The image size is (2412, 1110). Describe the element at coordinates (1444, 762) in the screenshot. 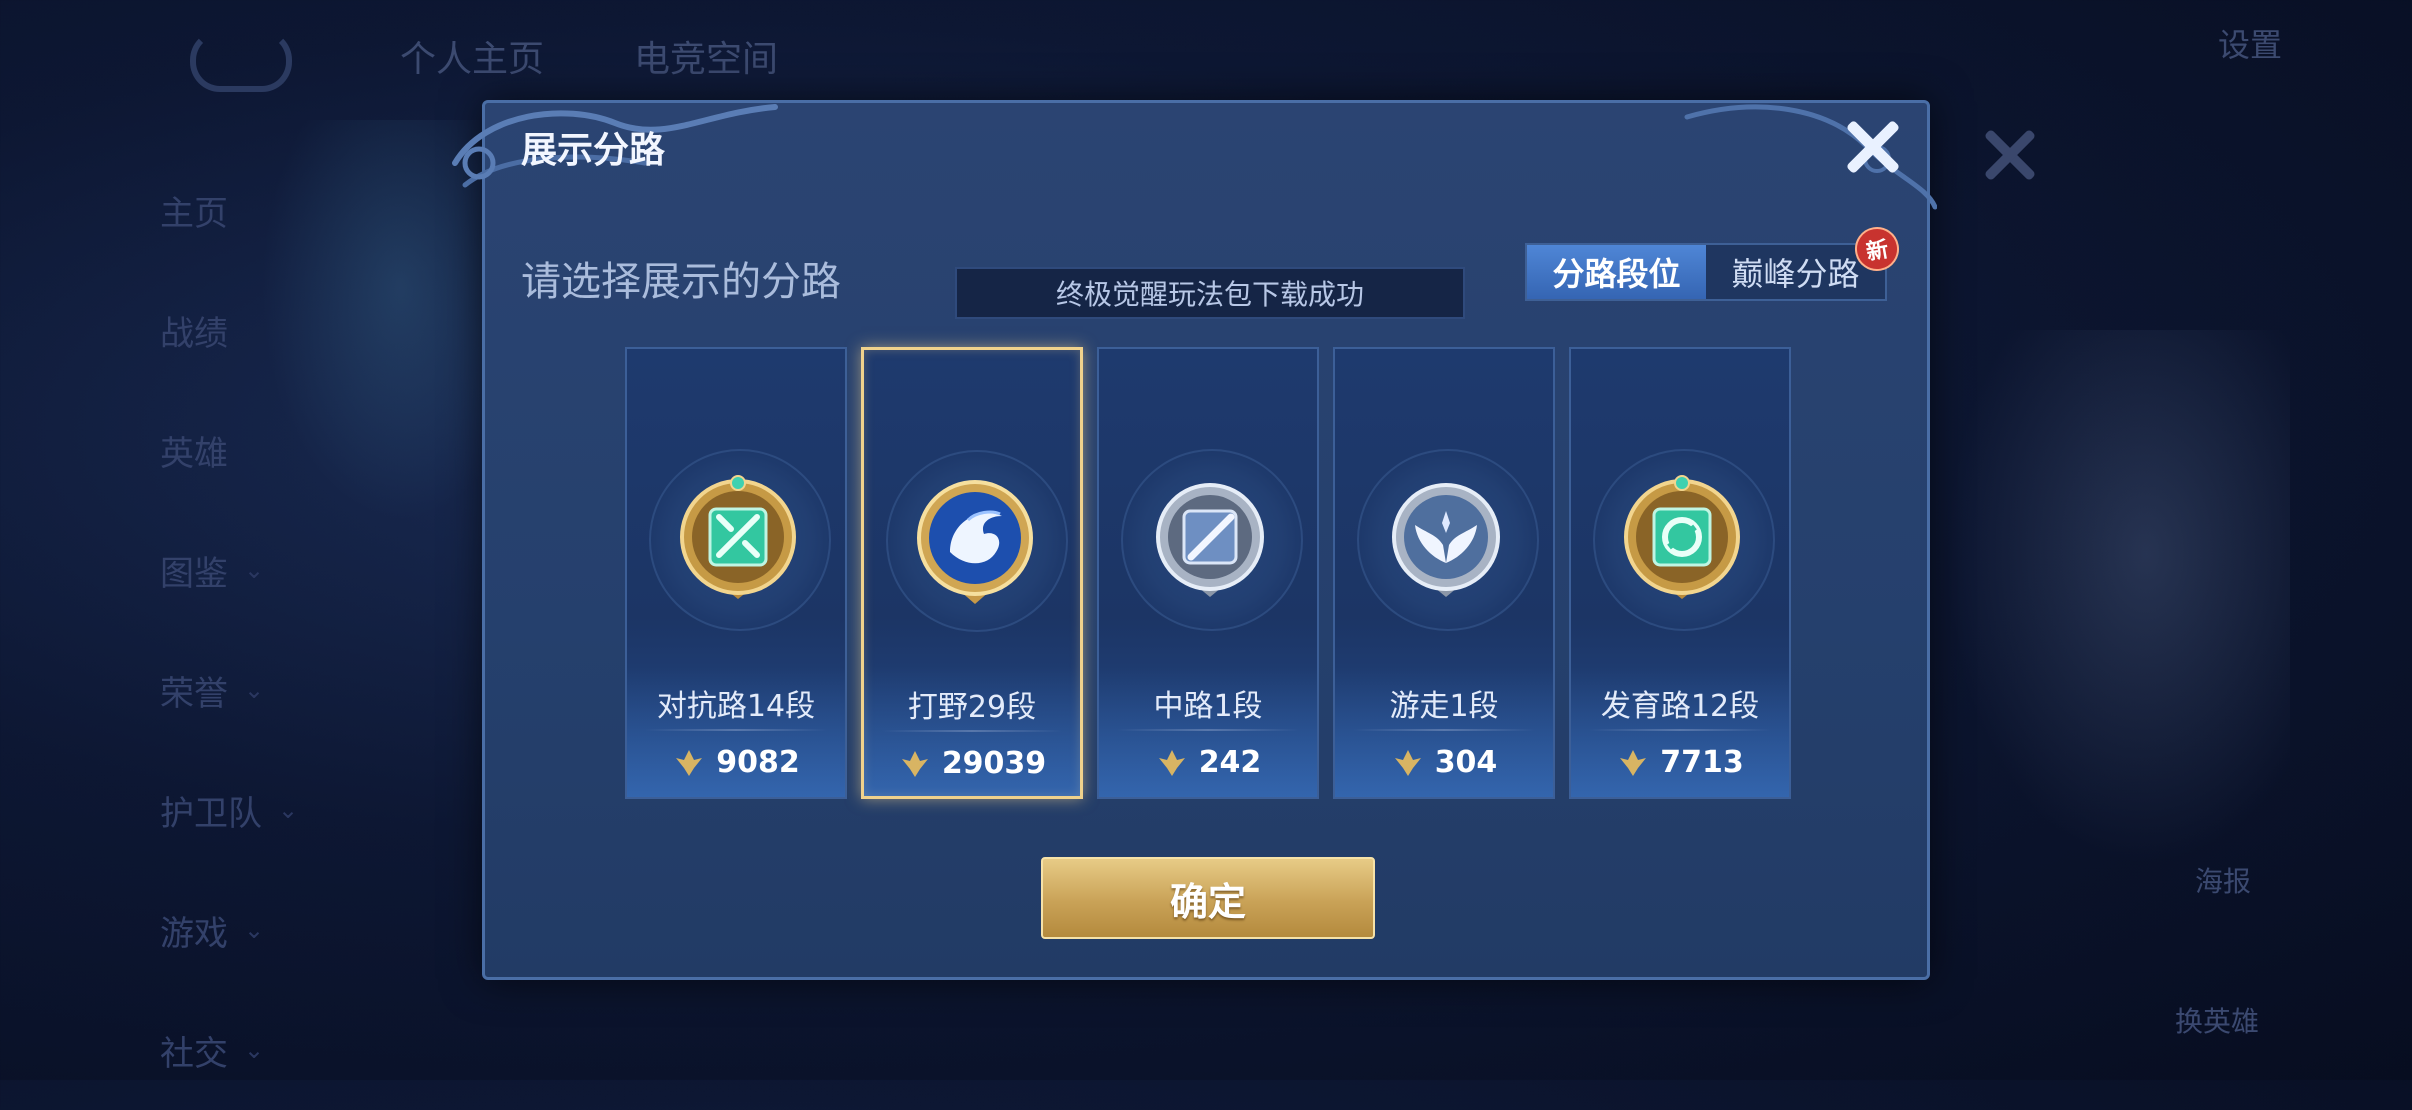

I see `lane-score: 304` at that location.